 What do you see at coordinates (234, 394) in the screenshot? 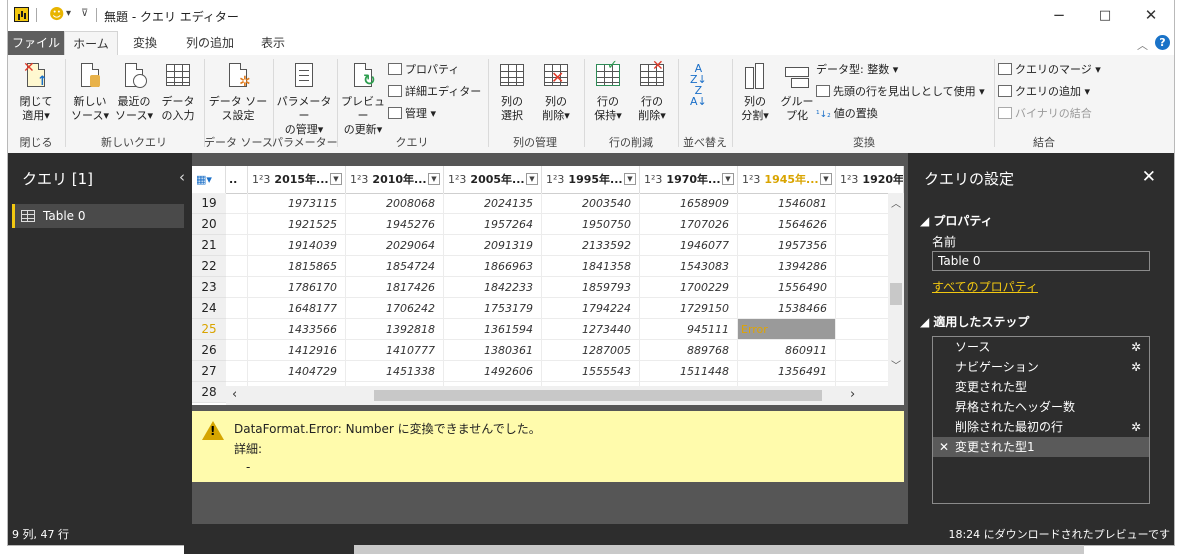
I see `scroll-left-icon: ‹` at bounding box center [234, 394].